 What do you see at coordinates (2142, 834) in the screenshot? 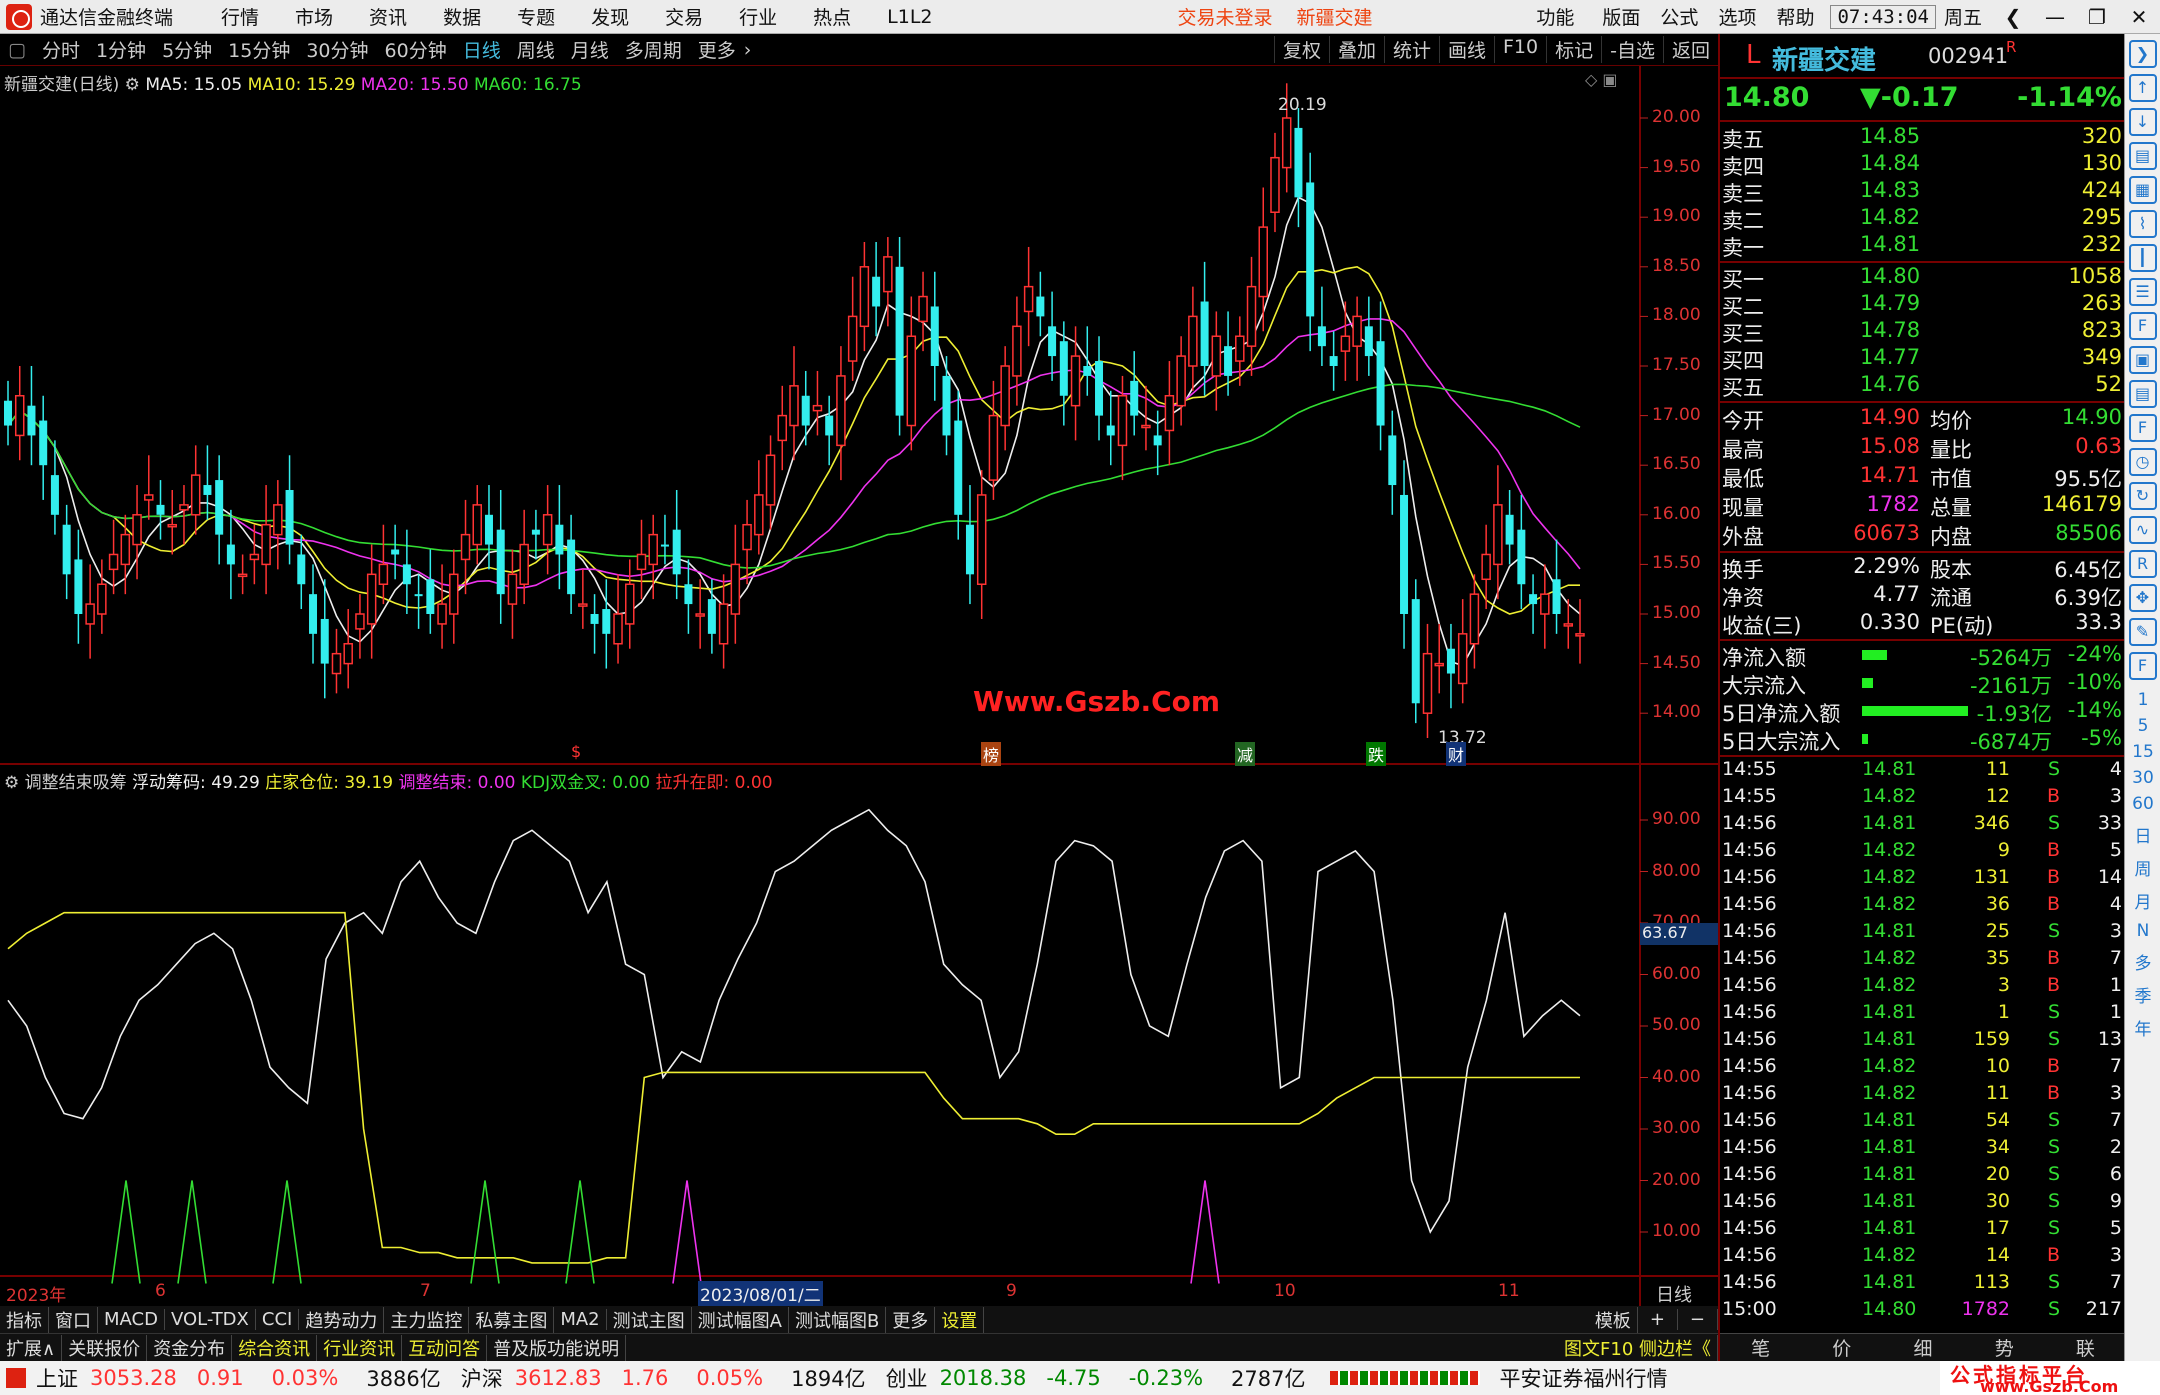
I see `sidebar-period-label: 日` at bounding box center [2142, 834].